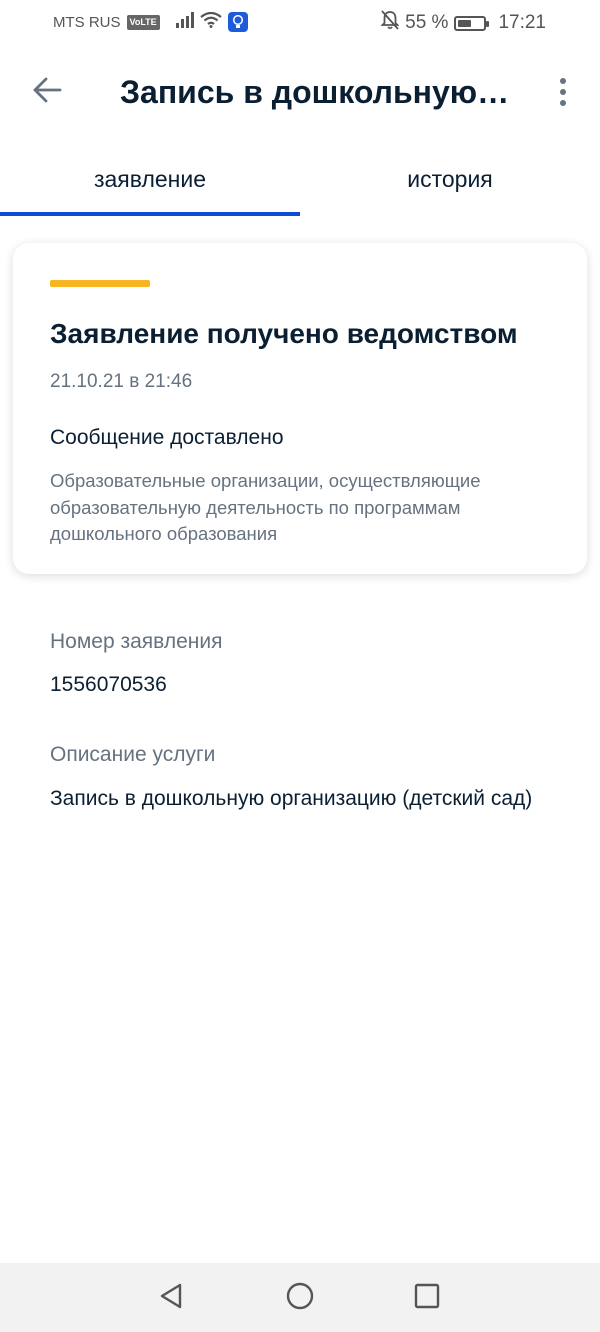 This screenshot has width=600, height=1332. I want to click on nav-home-button, so click(300, 1298).